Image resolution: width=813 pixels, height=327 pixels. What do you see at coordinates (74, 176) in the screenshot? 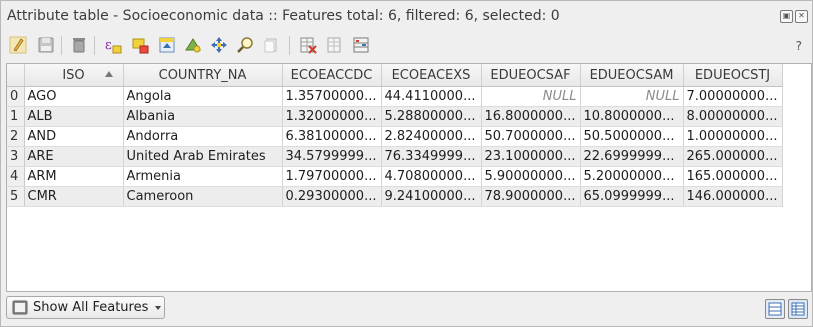
I see `table-cell: ARM` at bounding box center [74, 176].